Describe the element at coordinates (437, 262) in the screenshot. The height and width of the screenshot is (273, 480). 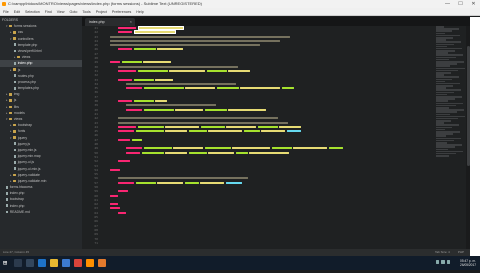
I see `network-icon` at that location.